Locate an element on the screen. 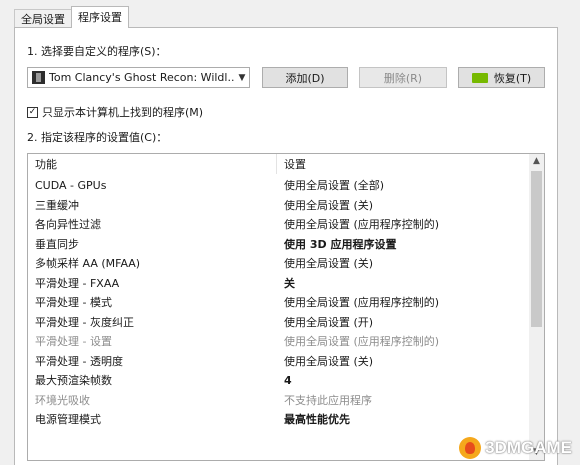  row-setting-value: 不支持此应用程序 is located at coordinates (324, 401).